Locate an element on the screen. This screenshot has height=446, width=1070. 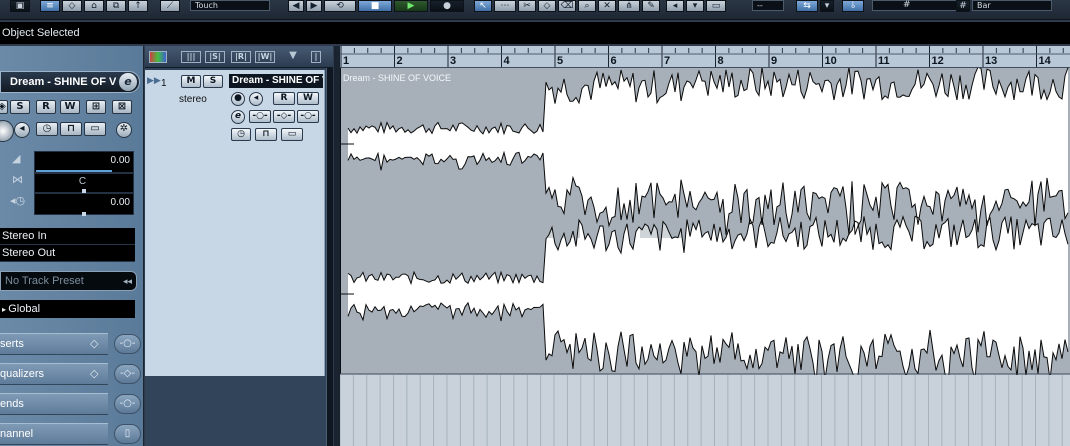
info-line: Object Selected is located at coordinates (535, 33).